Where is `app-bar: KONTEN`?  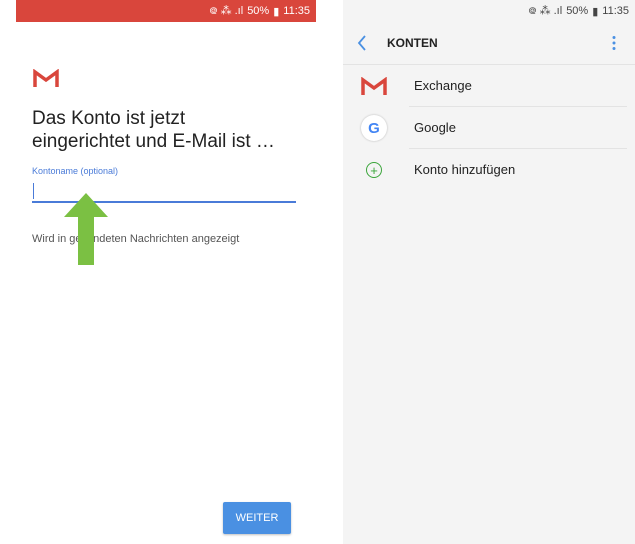
app-bar: KONTEN is located at coordinates (489, 43).